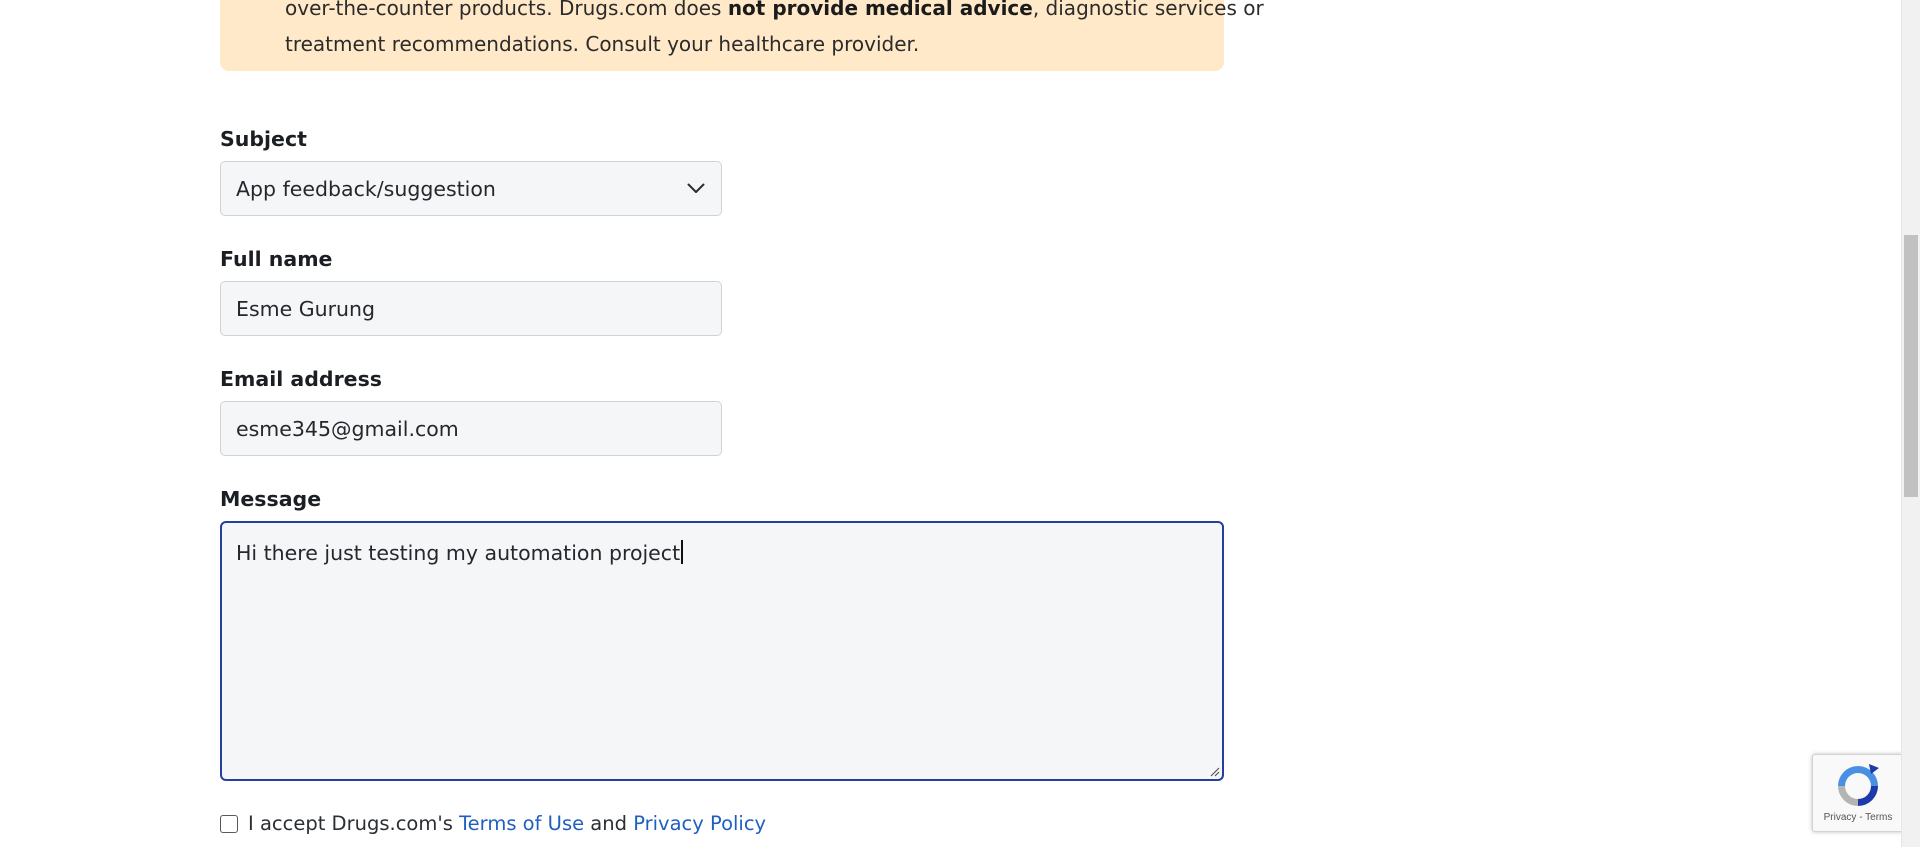 Image resolution: width=1920 pixels, height=847 pixels. I want to click on subject-selected-value: App feedback/suggestion, so click(366, 188).